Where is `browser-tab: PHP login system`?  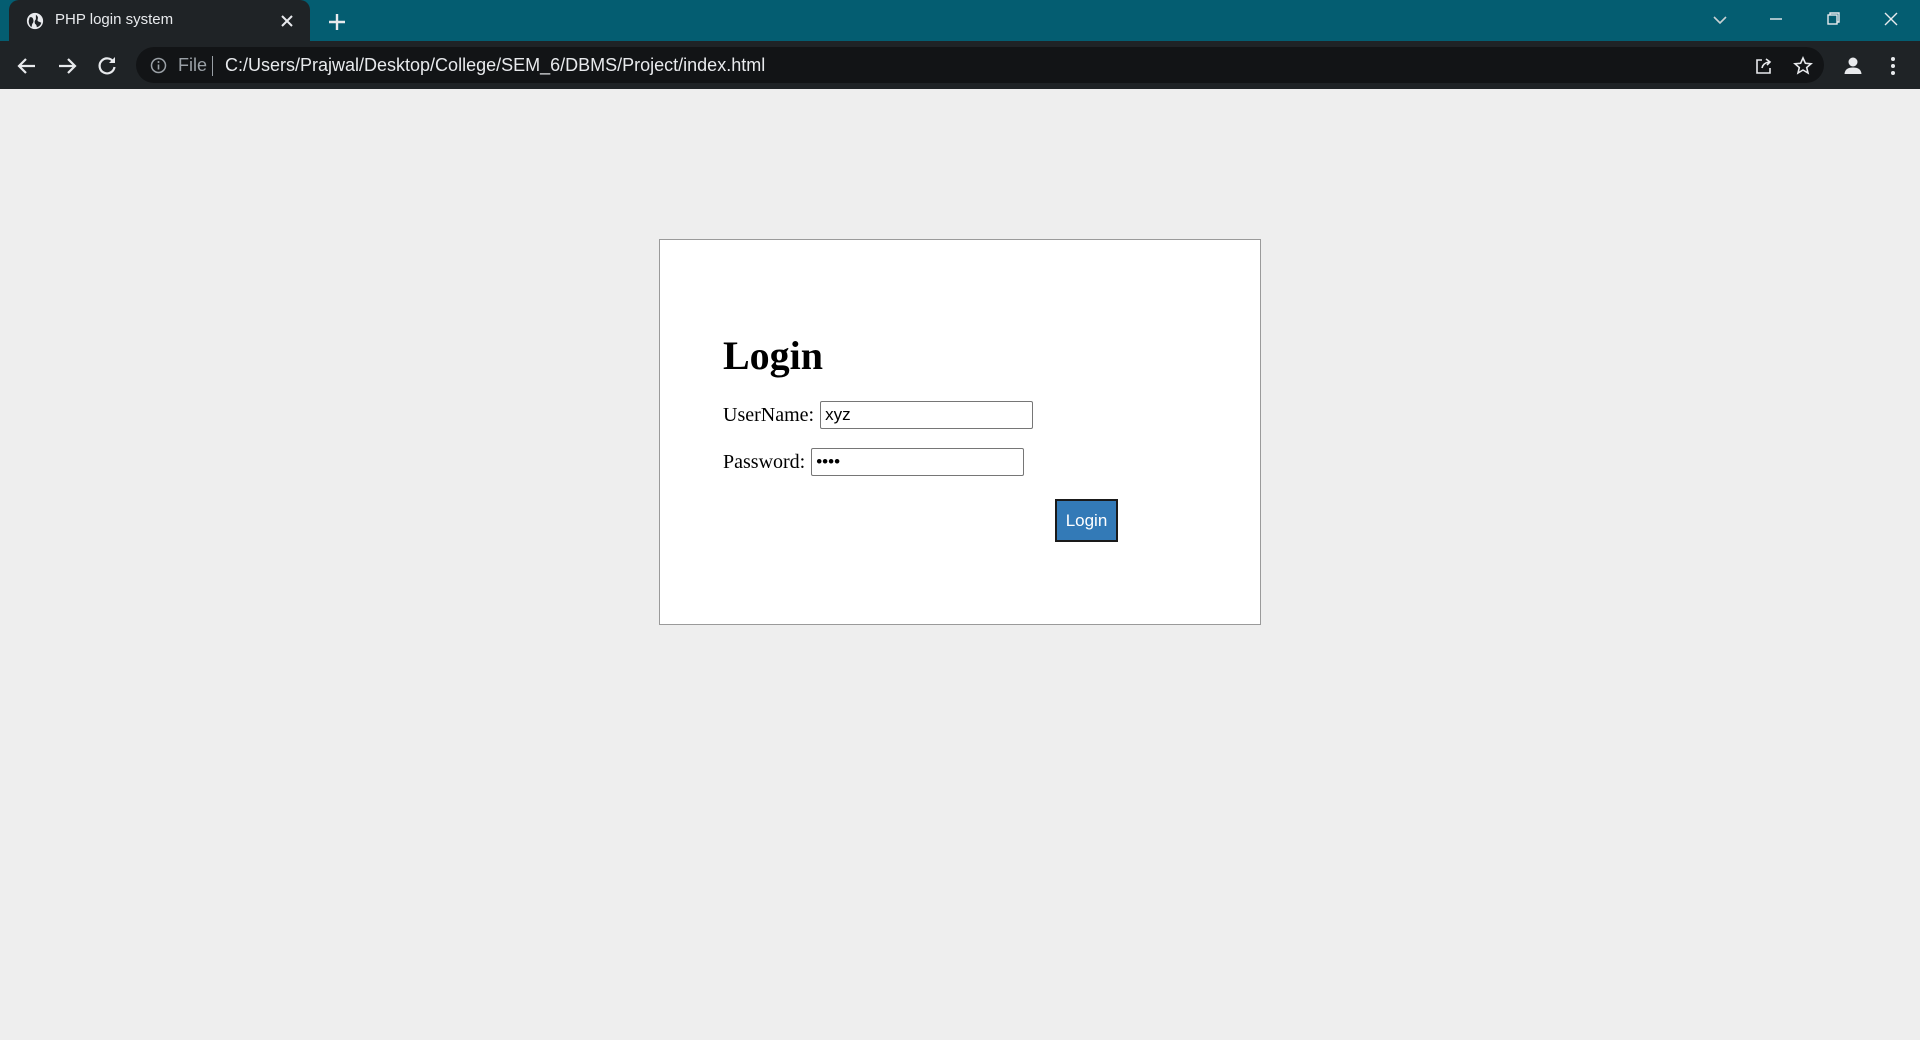 browser-tab: PHP login system is located at coordinates (159, 20).